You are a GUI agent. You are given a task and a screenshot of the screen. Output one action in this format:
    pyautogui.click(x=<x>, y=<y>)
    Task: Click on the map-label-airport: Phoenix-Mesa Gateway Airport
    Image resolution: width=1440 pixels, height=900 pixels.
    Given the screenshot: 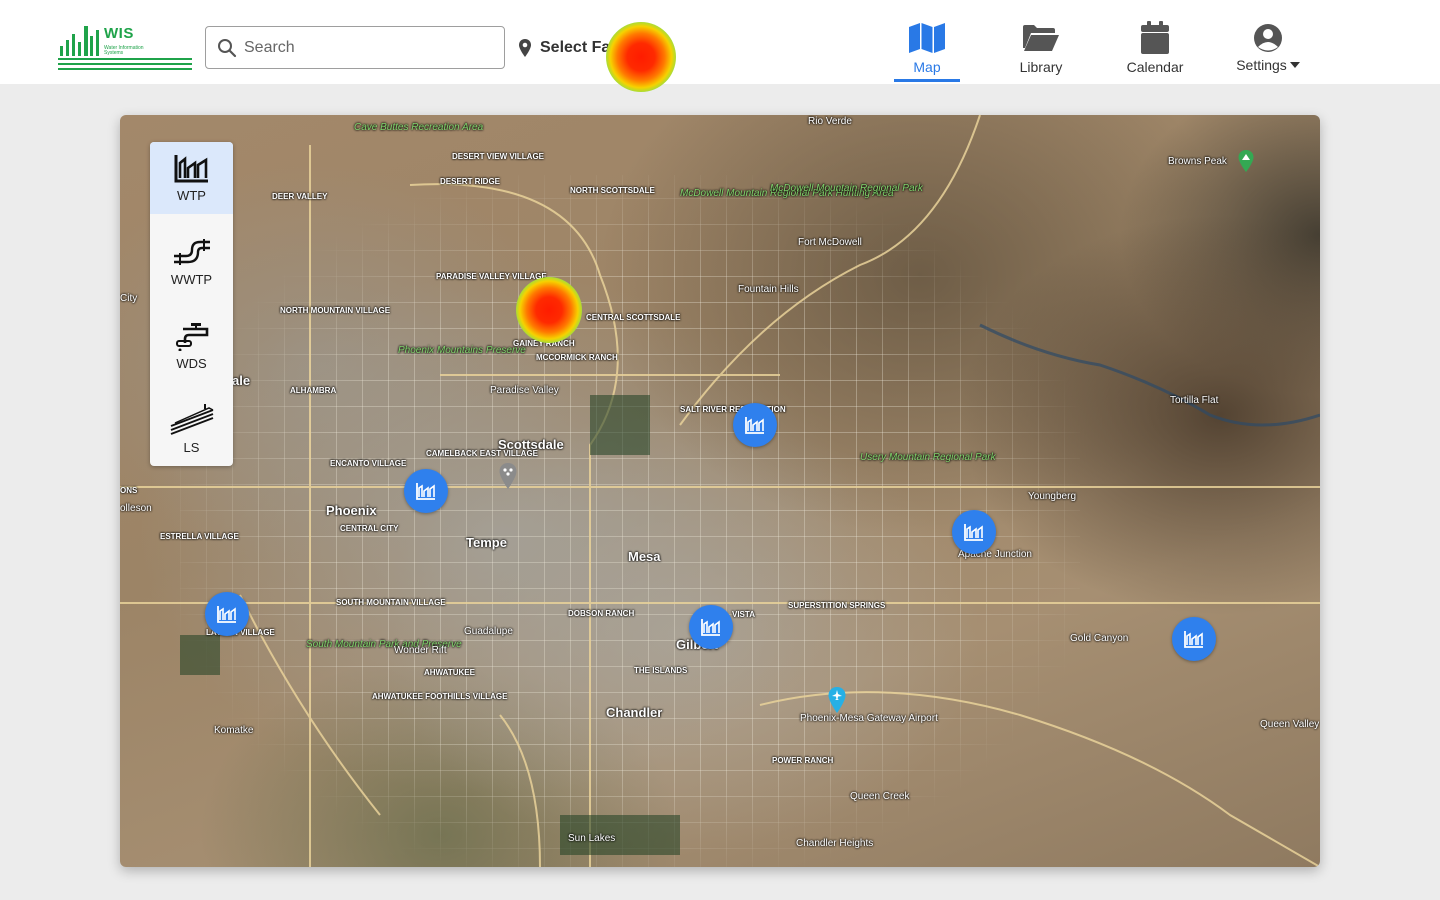 What is the action you would take?
    pyautogui.click(x=869, y=718)
    